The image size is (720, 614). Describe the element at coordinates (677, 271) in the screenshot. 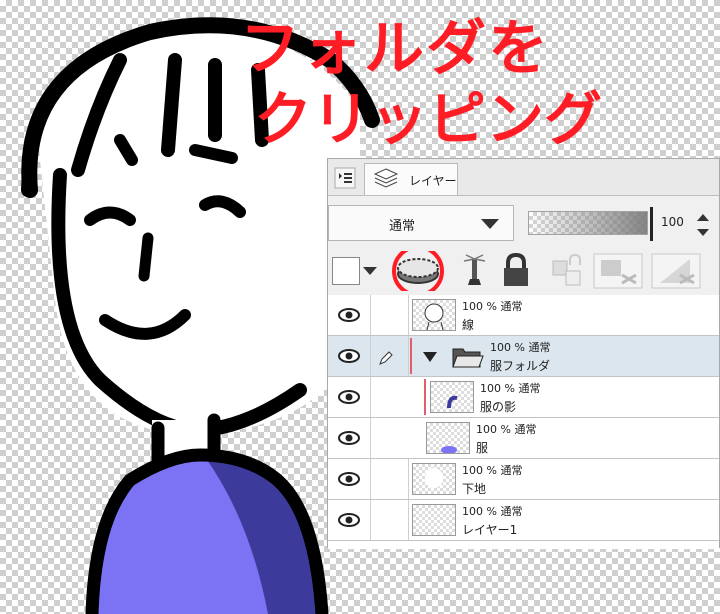

I see `show-mask-area-icon` at that location.